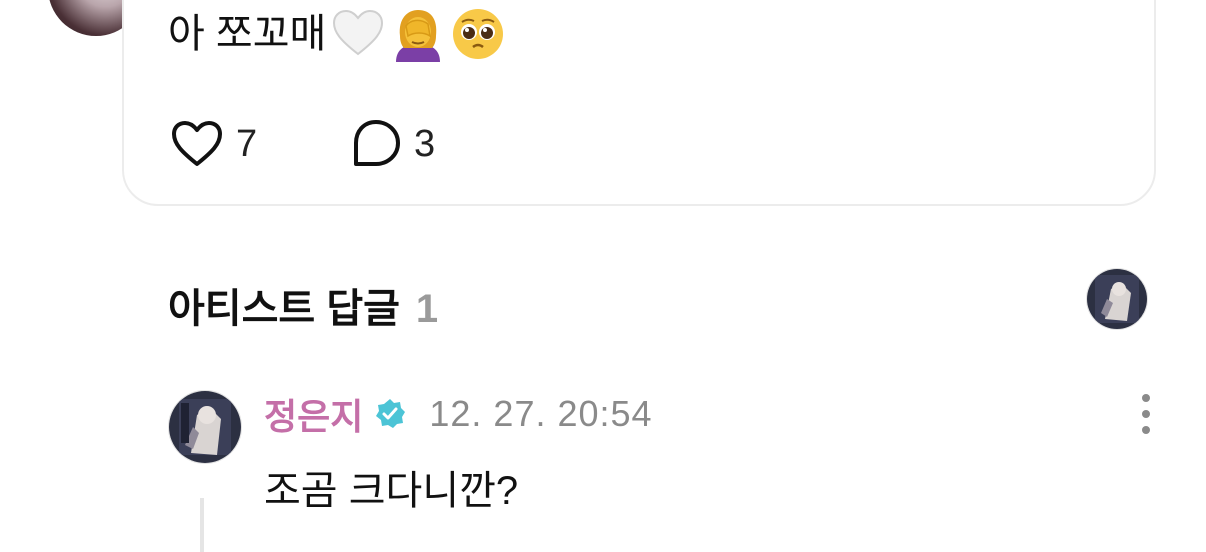 This screenshot has height=552, width=1206. Describe the element at coordinates (284, 309) in the screenshot. I see `artist-replies-title: 아티스트 답글` at that location.